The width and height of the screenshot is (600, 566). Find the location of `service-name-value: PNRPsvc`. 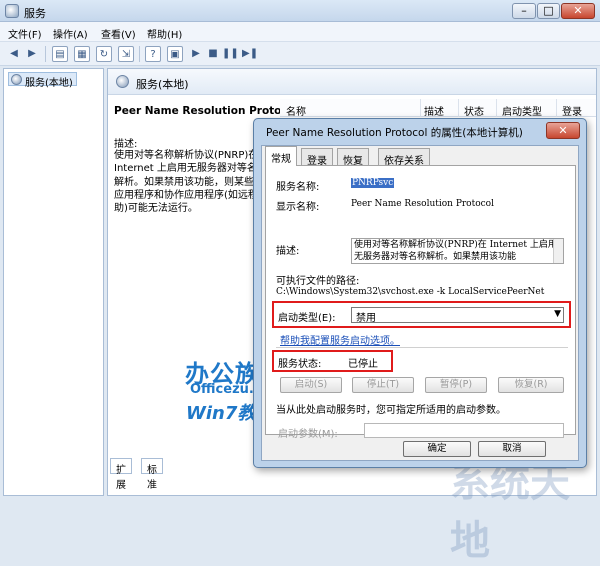

service-name-value: PNRPsvc is located at coordinates (373, 183).